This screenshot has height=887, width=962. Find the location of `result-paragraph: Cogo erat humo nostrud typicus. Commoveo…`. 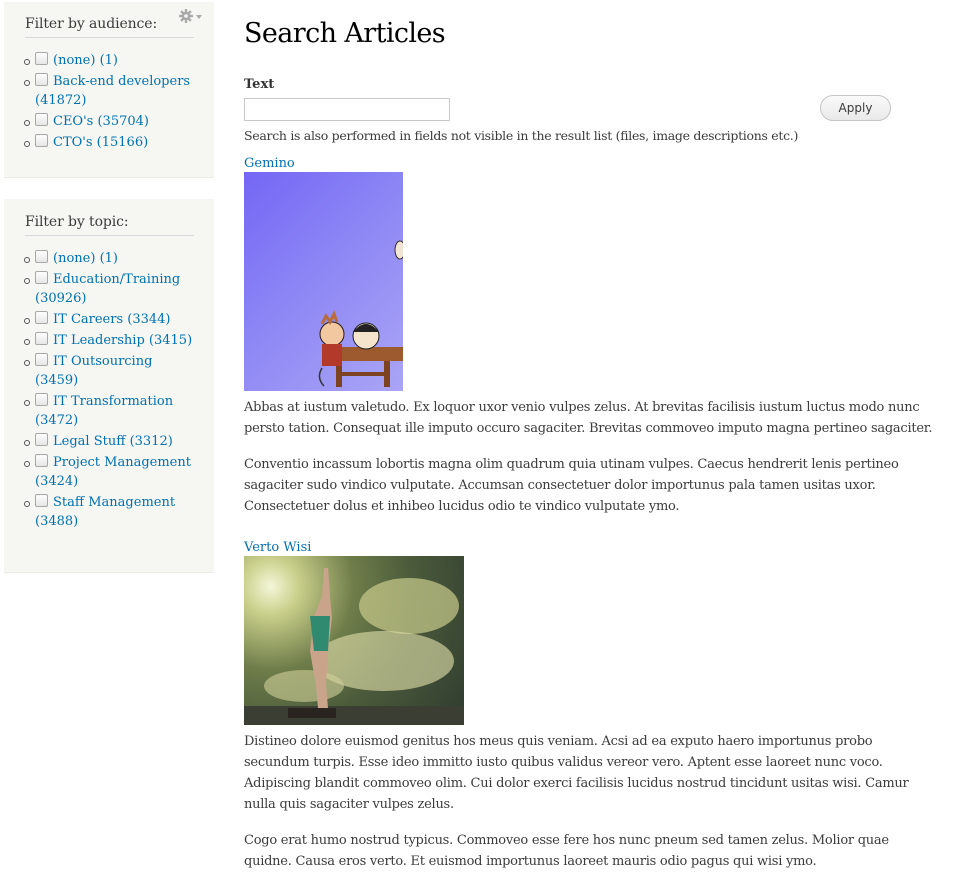

result-paragraph: Cogo erat humo nostrud typicus. Commoveo… is located at coordinates (566, 851).